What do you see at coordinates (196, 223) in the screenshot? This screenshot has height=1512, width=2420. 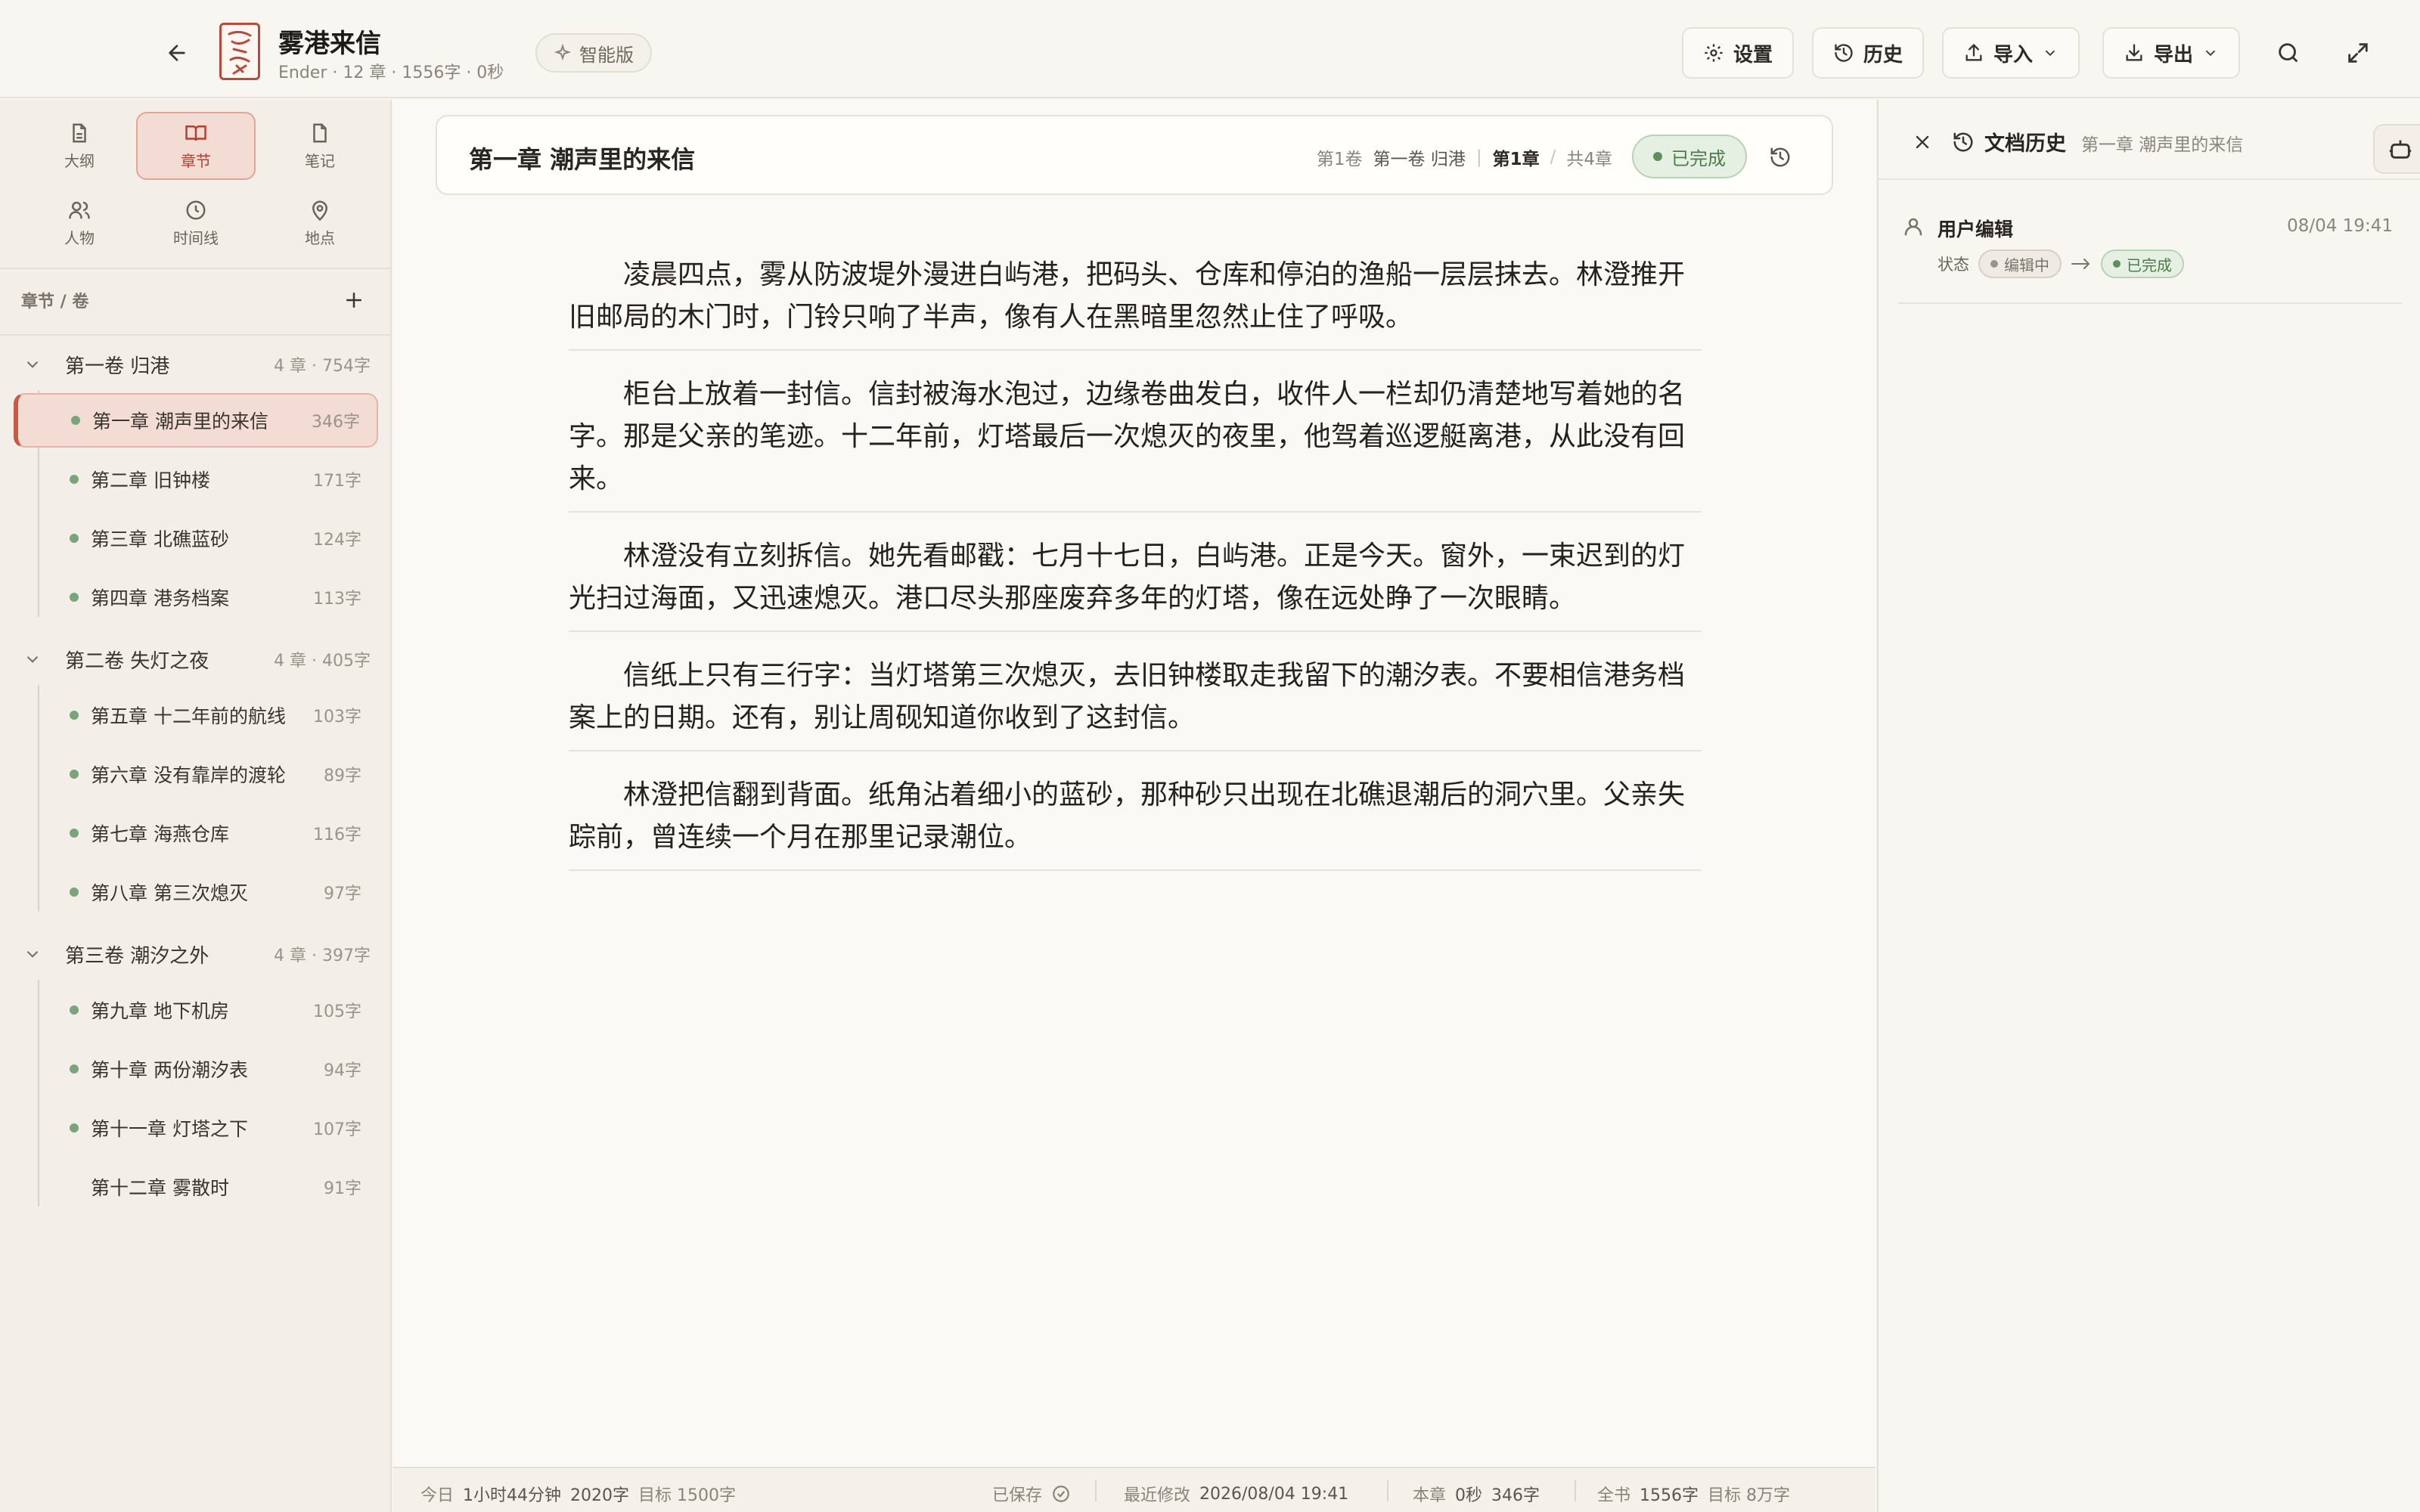 I see `nav-timeline: 时间线` at bounding box center [196, 223].